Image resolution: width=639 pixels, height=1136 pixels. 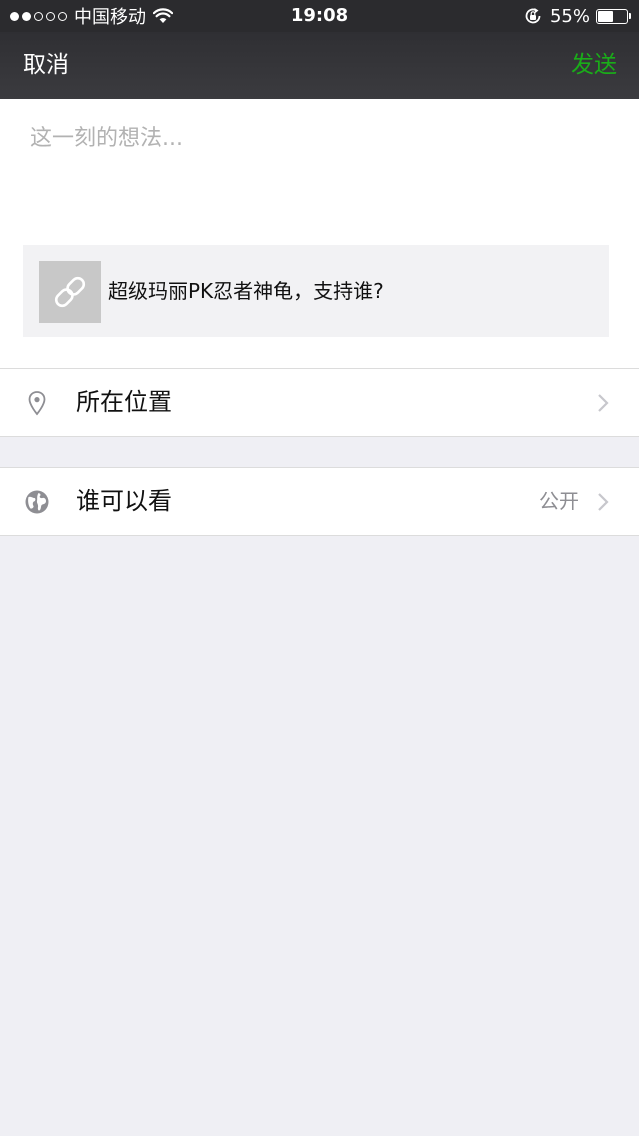 I want to click on link-title: 超级玛丽PK忍者神龟，支持谁?, so click(x=246, y=291).